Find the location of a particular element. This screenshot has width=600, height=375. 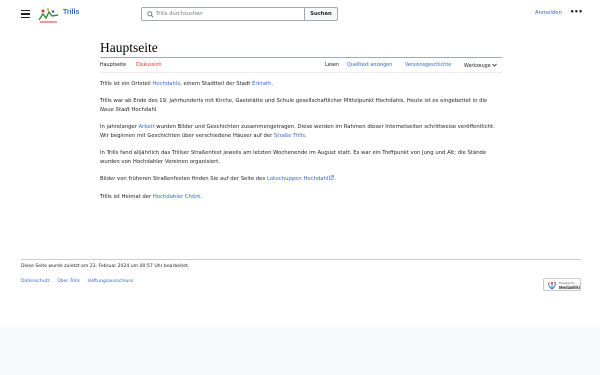

footer-divider is located at coordinates (301, 259).